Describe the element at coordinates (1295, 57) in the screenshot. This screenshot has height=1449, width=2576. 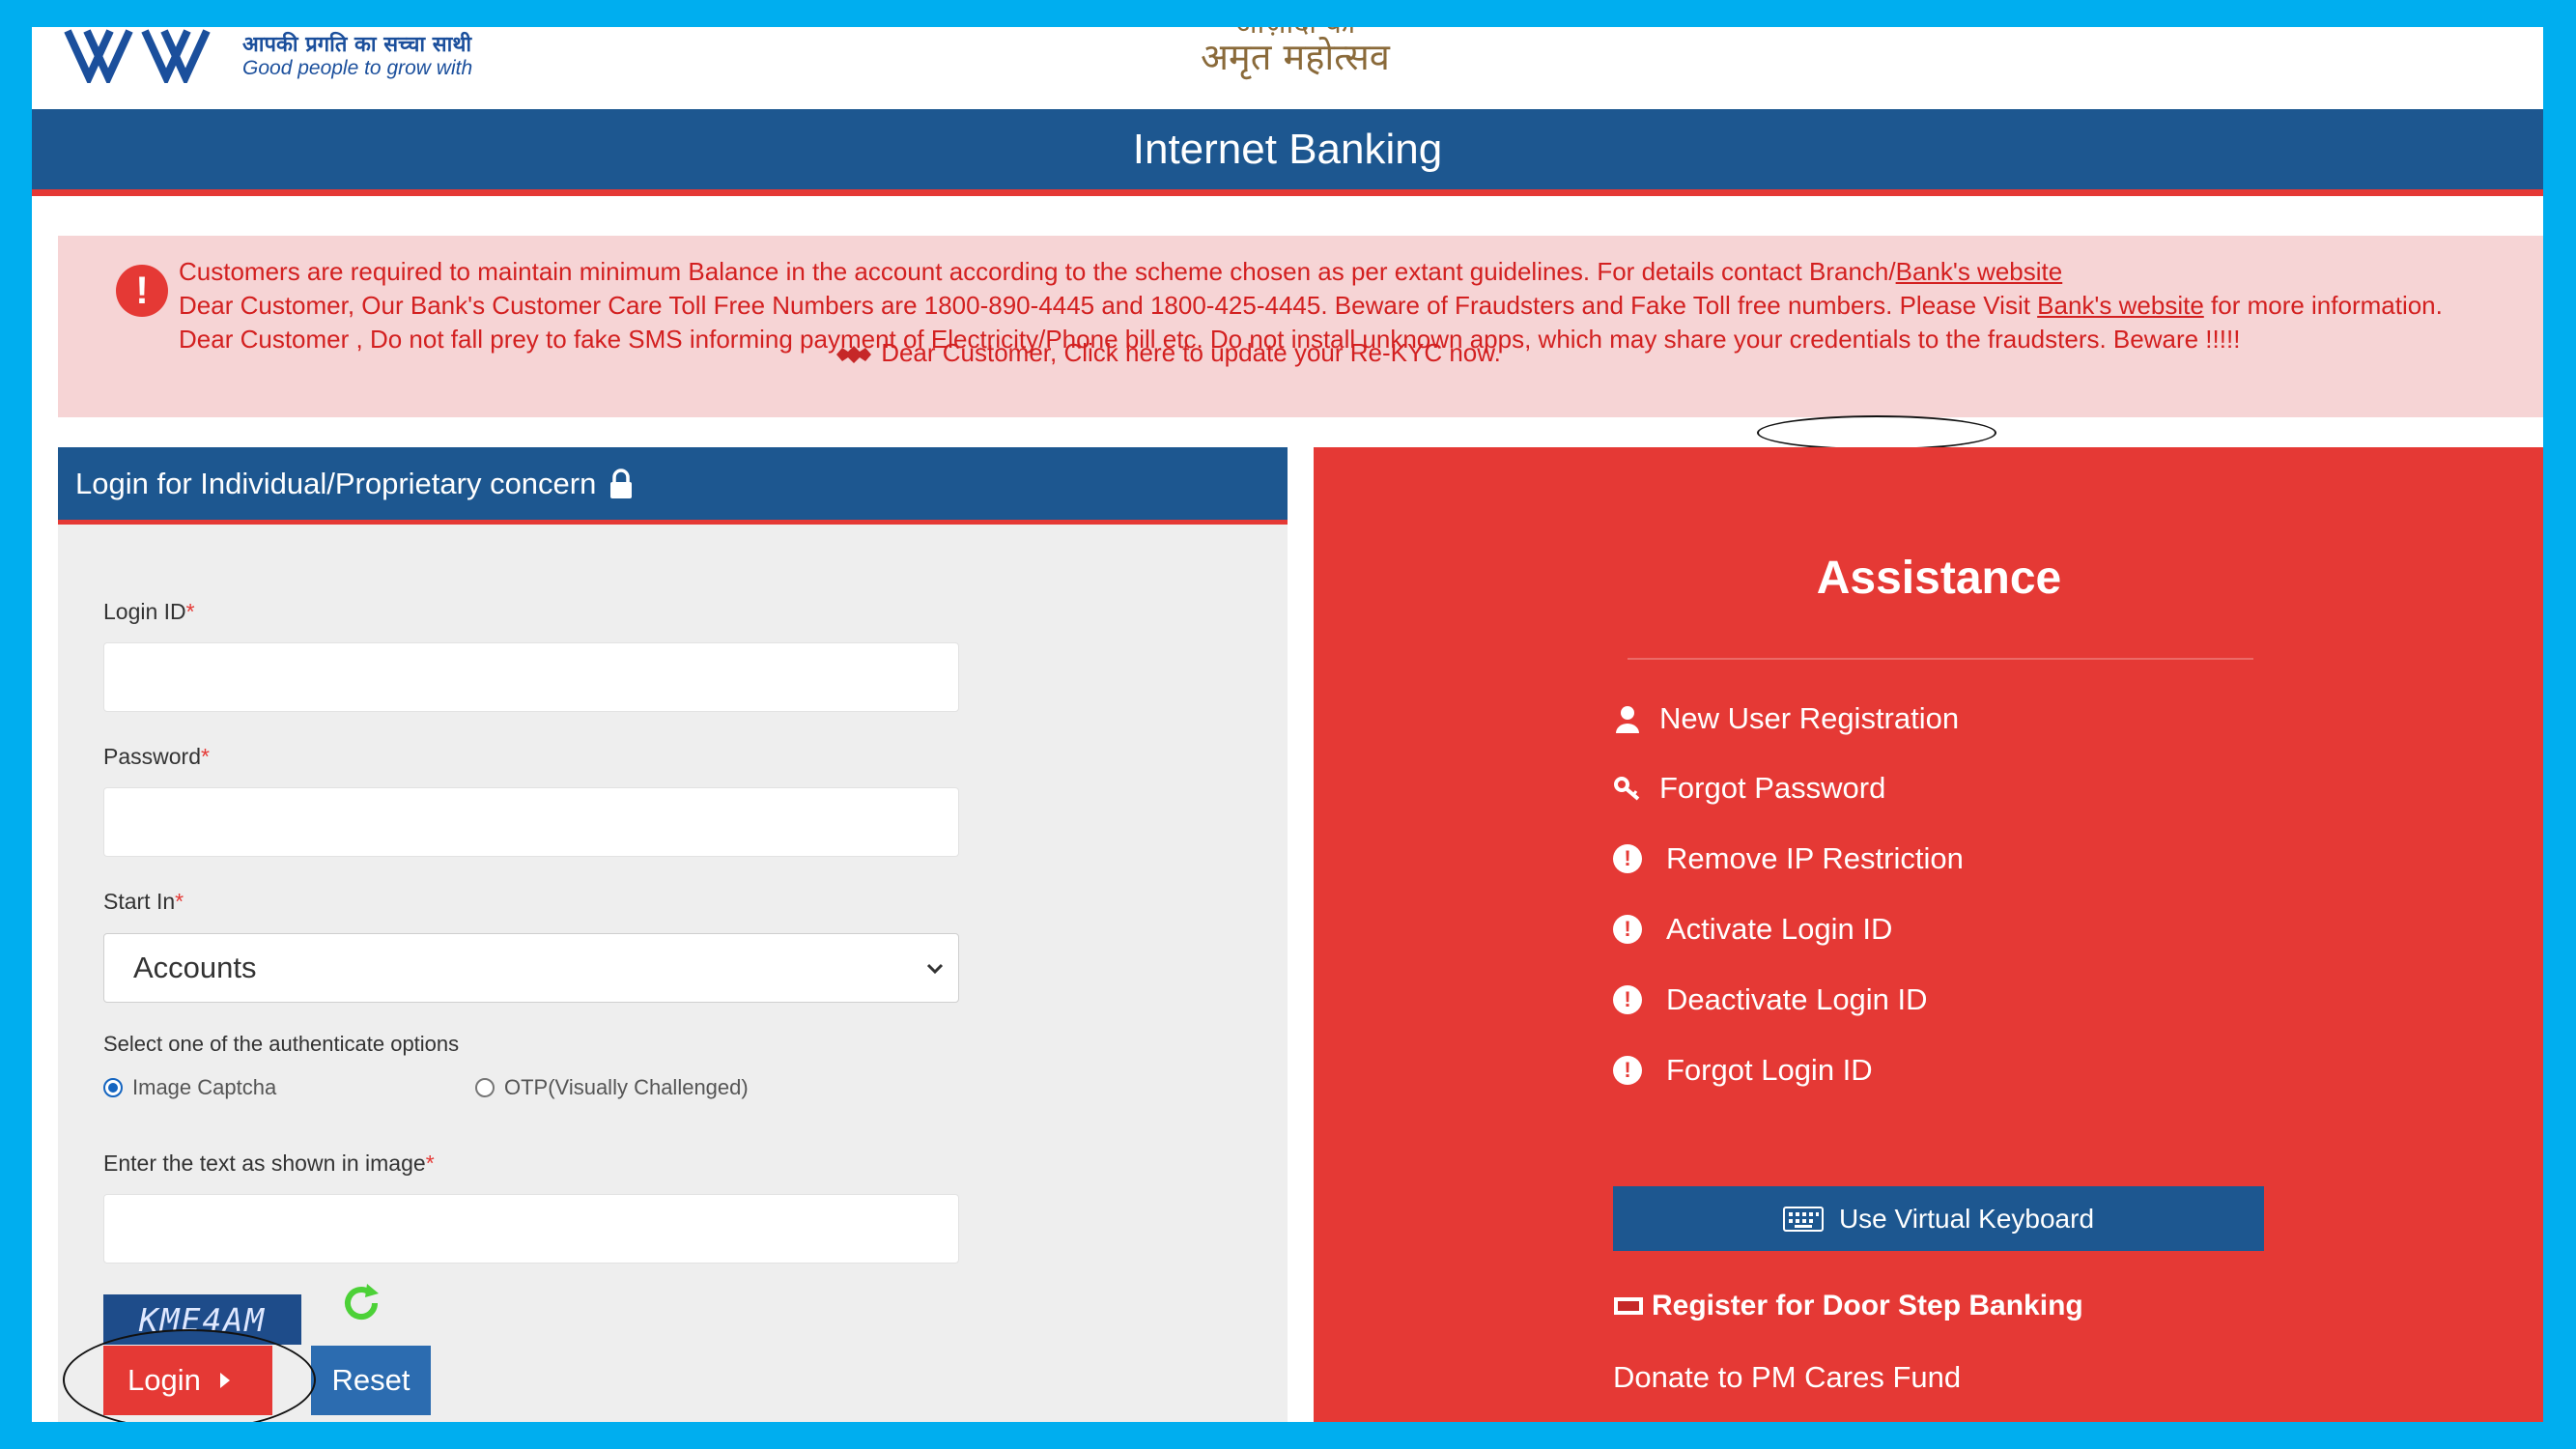
I see `amrit-bottom-text: अमृत महोत्सव` at that location.